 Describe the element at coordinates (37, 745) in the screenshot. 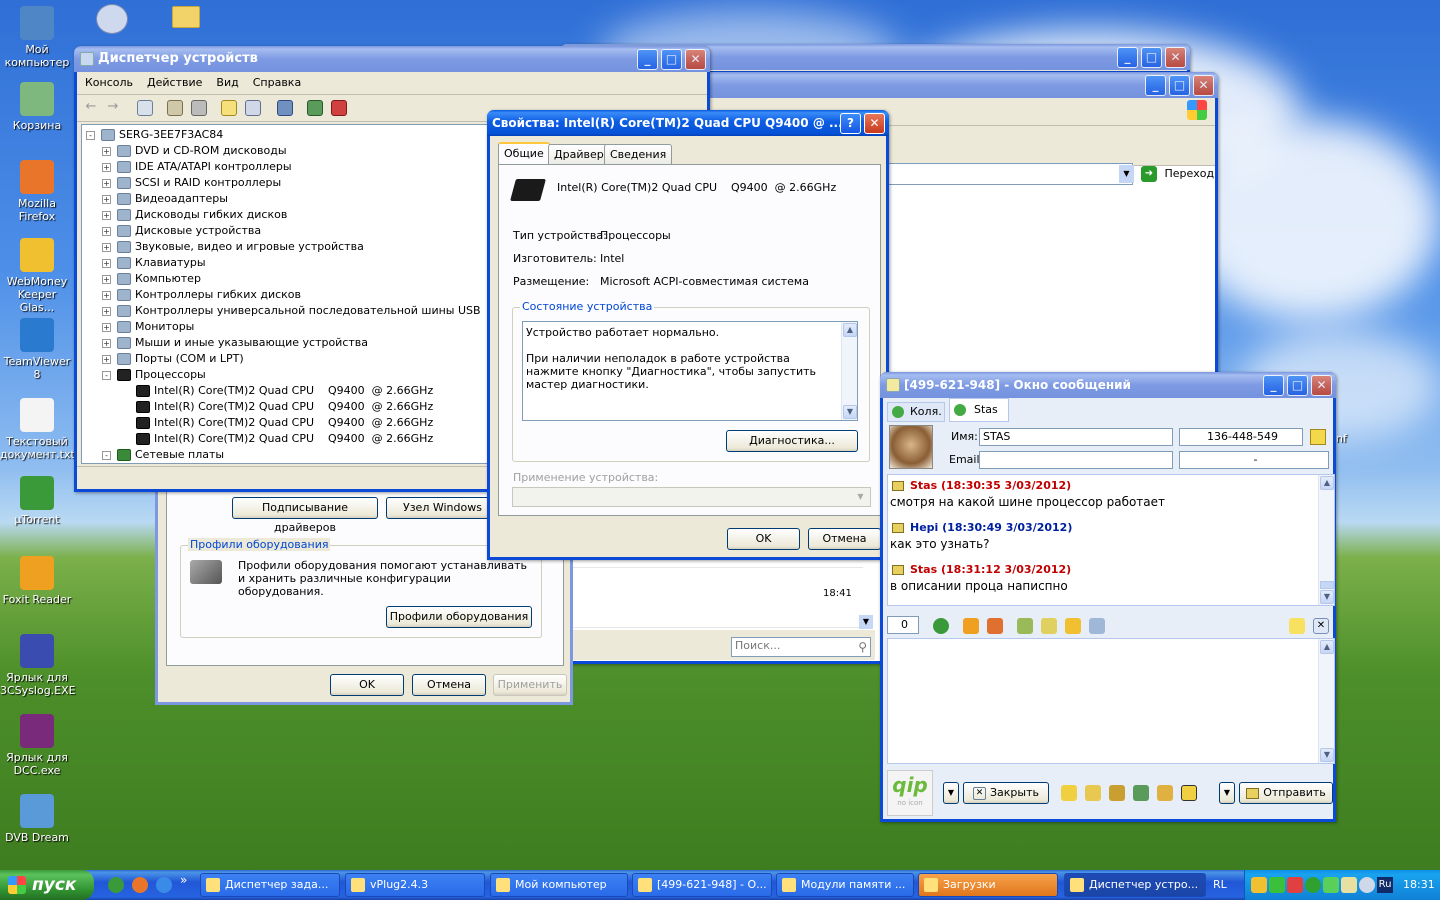

I see `dcc-shortcut-icon: Ярлык для DCC.exe` at that location.